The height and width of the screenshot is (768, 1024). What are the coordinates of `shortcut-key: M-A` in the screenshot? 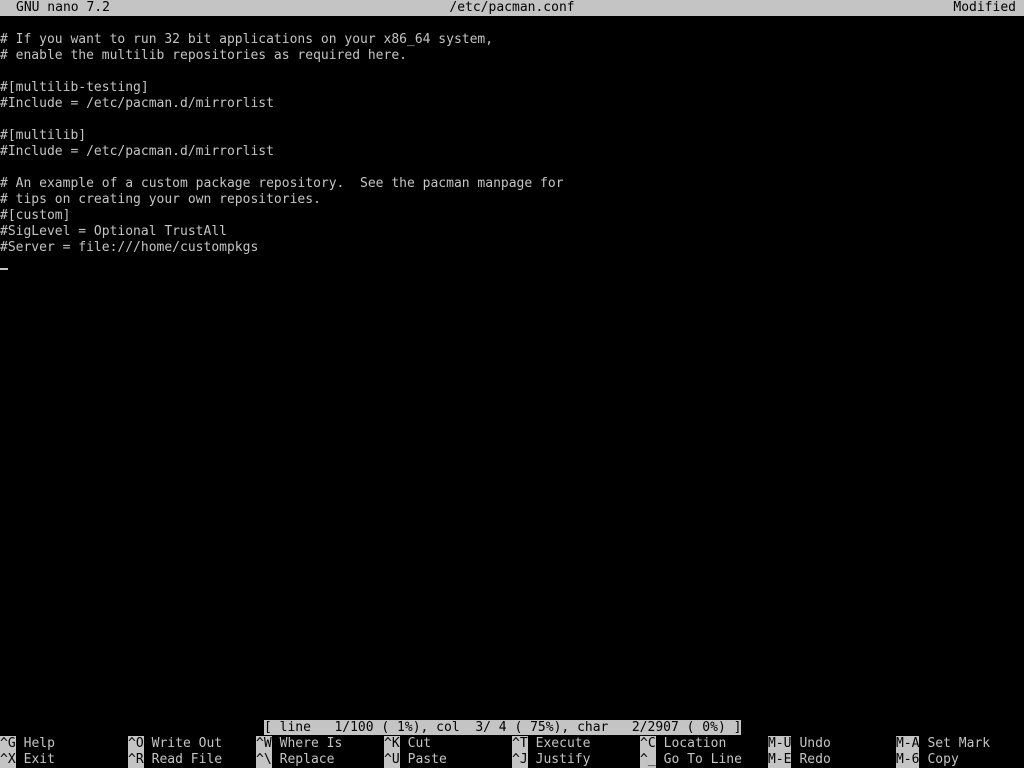 It's located at (908, 744).